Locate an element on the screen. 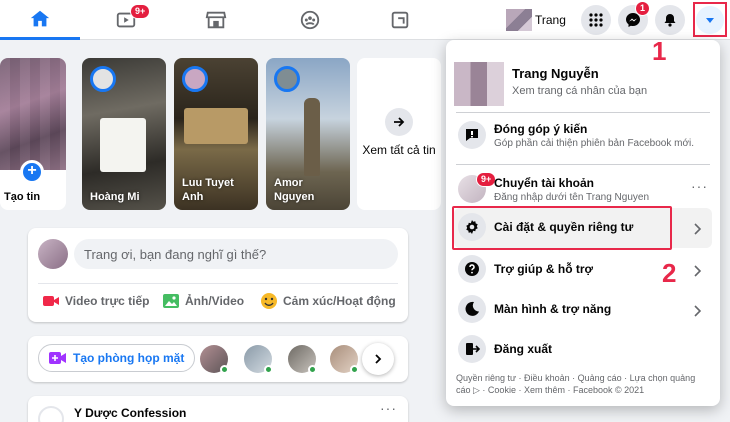  menu-item-display: Màn hình & trợ năng is located at coordinates (583, 310).